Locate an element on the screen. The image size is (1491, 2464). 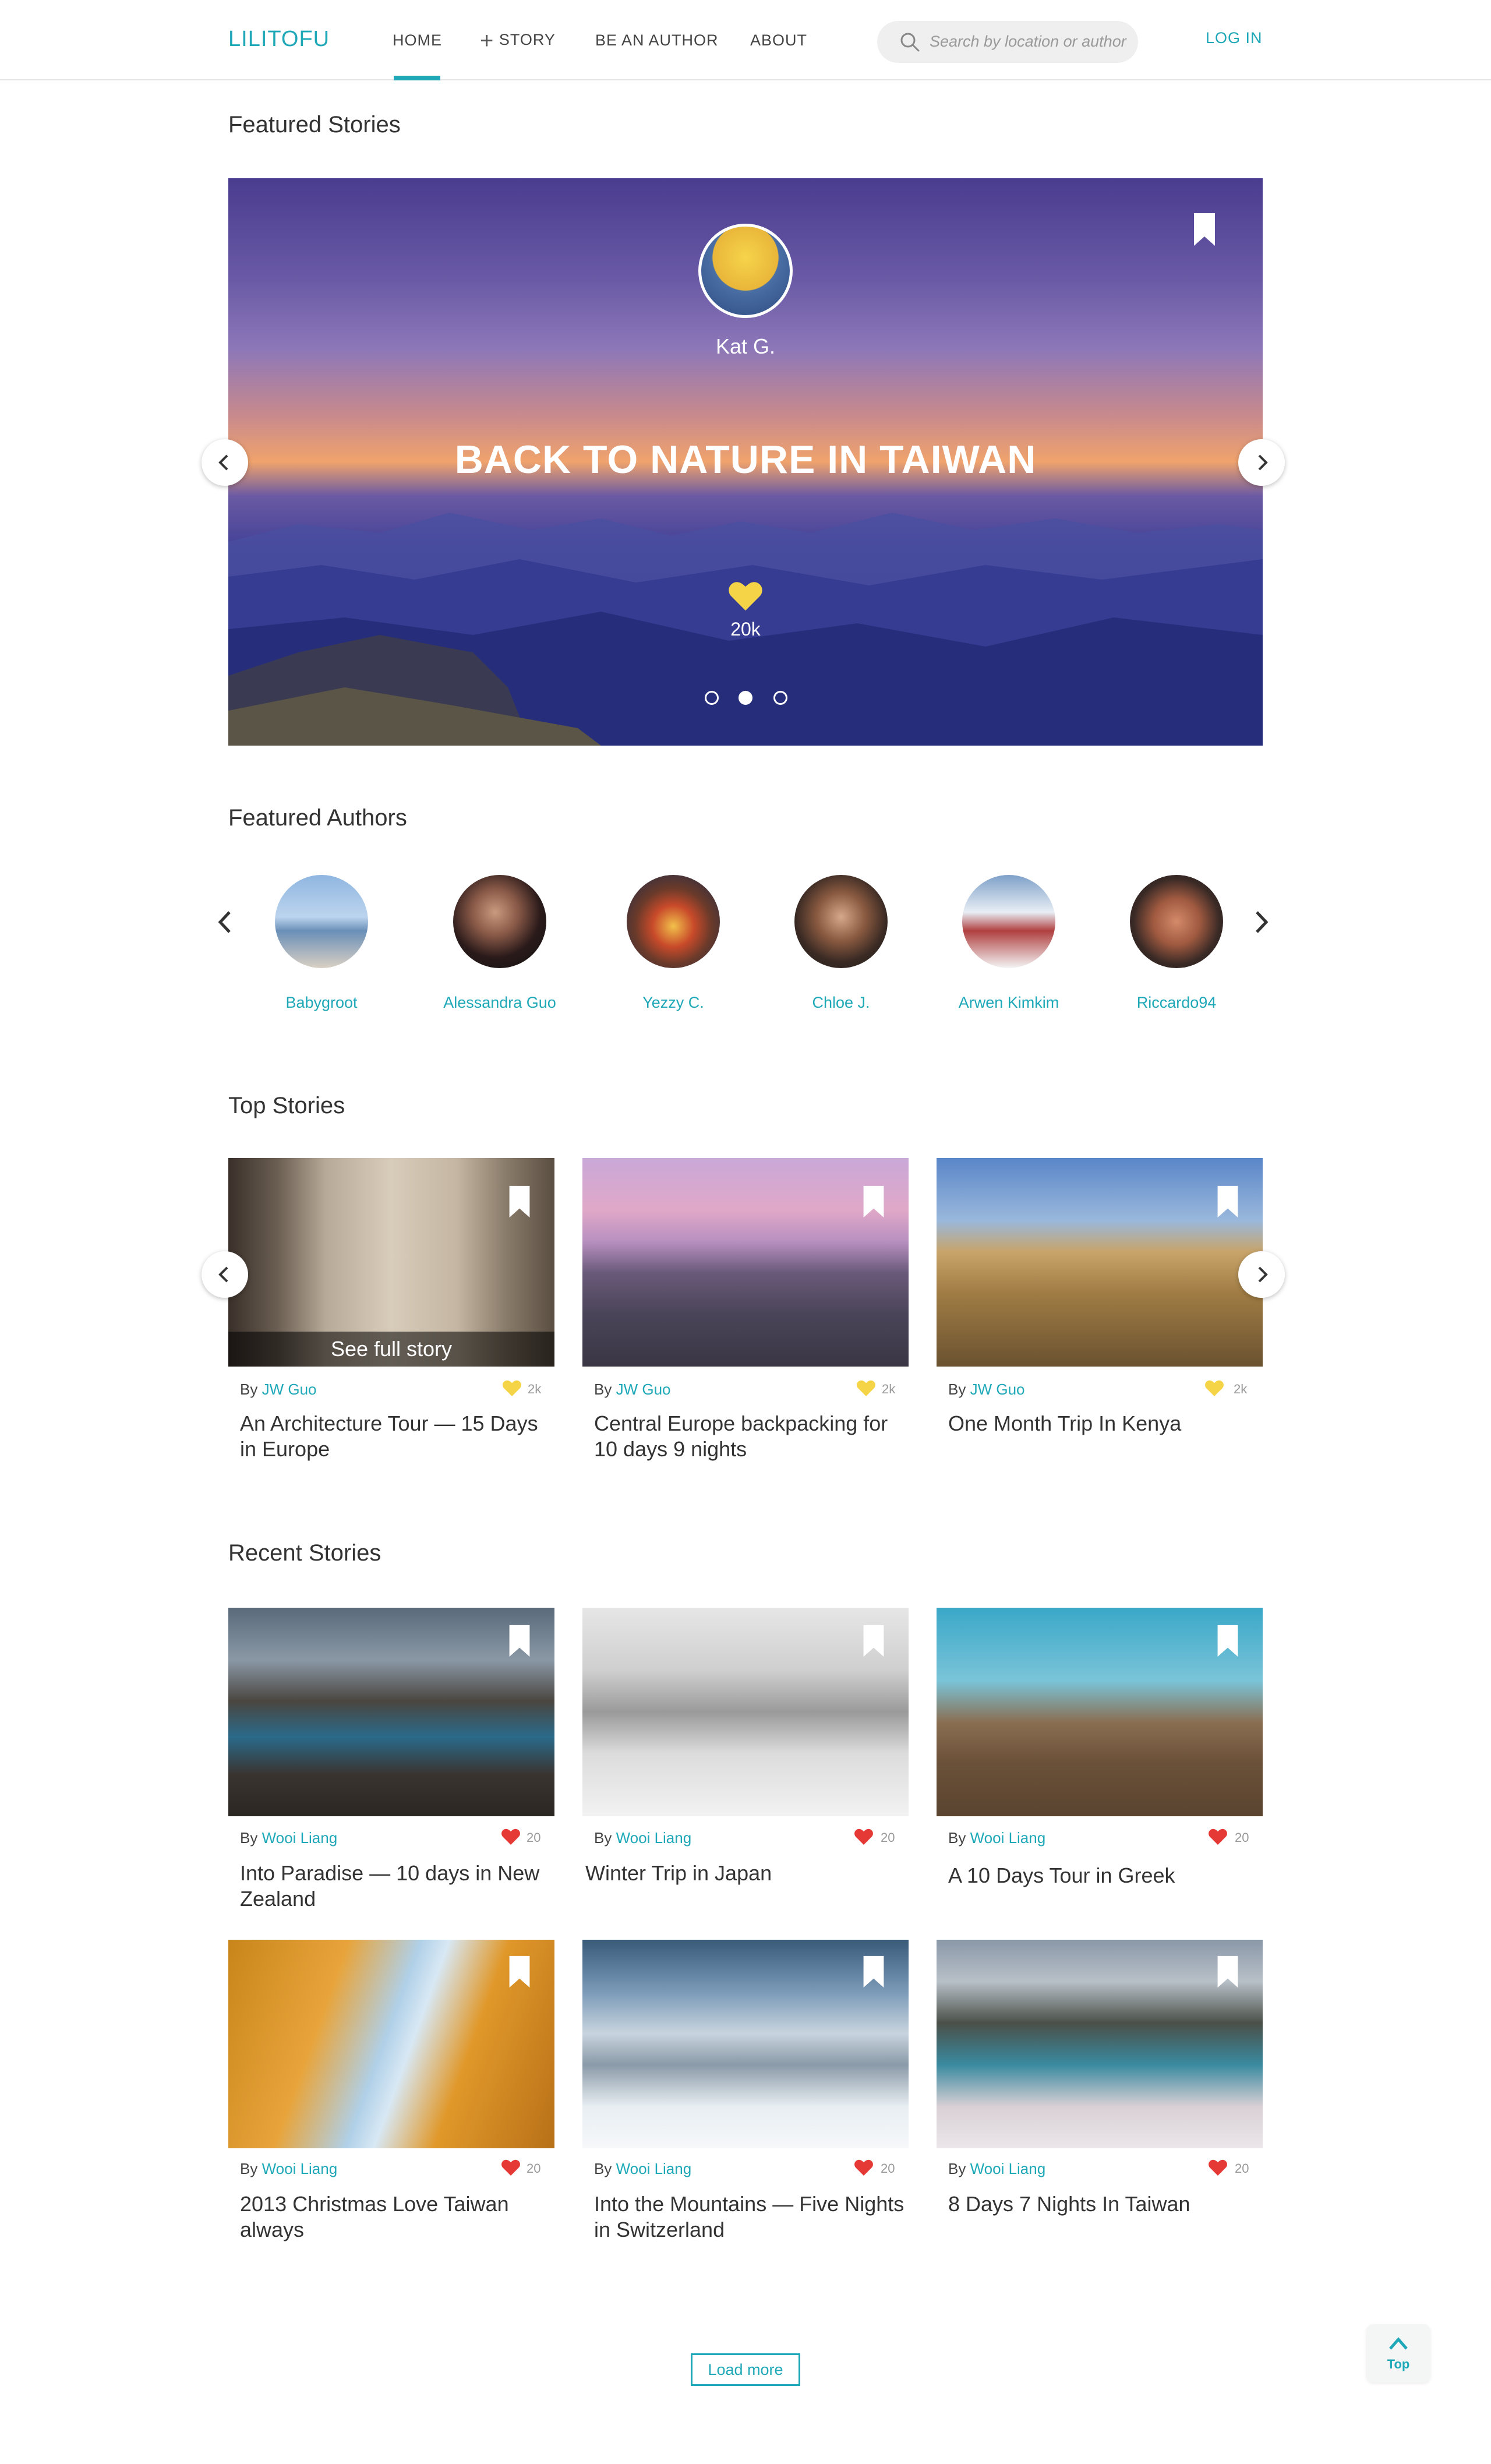
chevron-right-icon is located at coordinates (1263, 462).